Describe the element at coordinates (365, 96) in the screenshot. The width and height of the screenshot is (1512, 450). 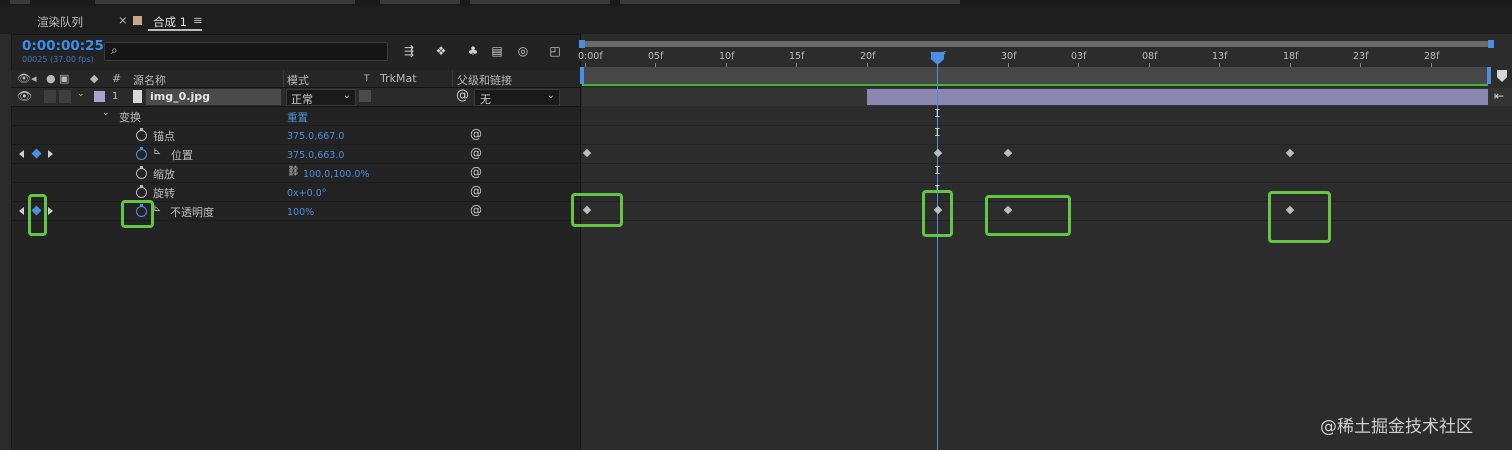
I see `preserve-transparency-toggle` at that location.